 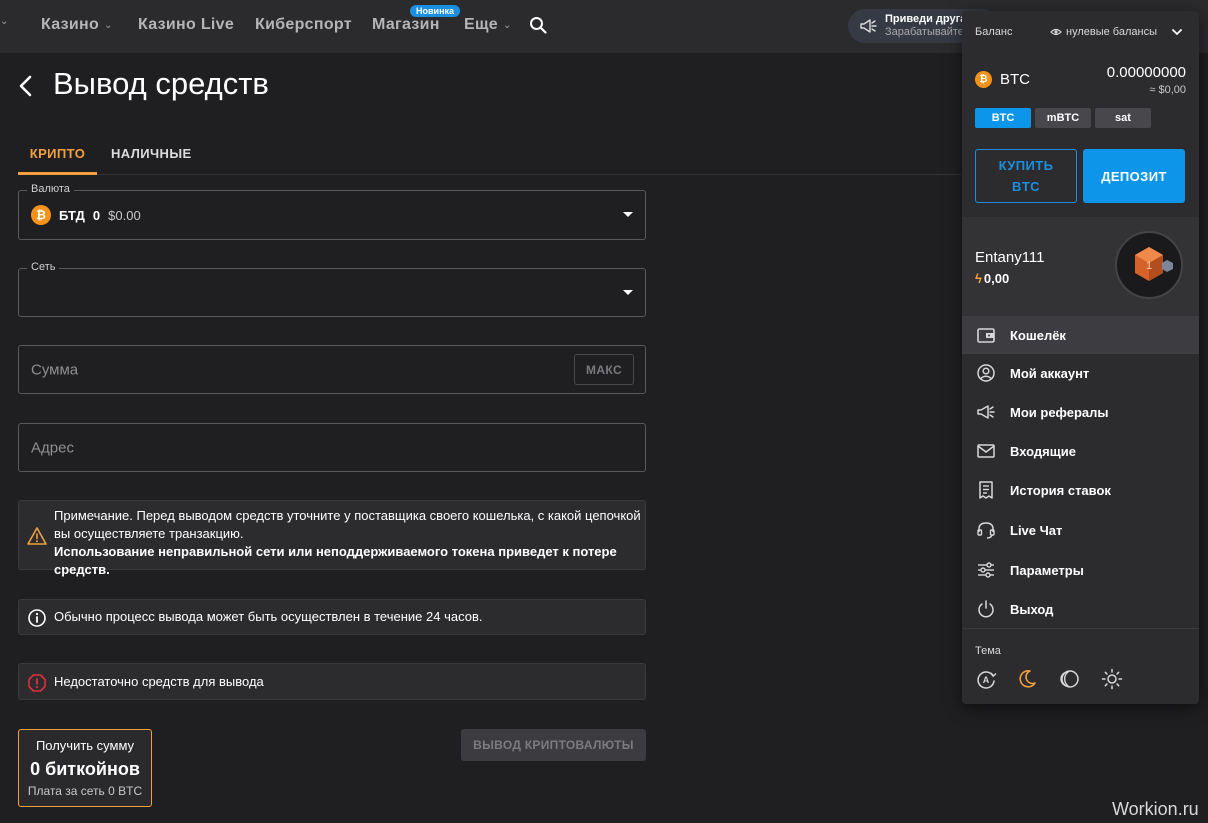 I want to click on menu-logout: Выход, so click(x=1080, y=609).